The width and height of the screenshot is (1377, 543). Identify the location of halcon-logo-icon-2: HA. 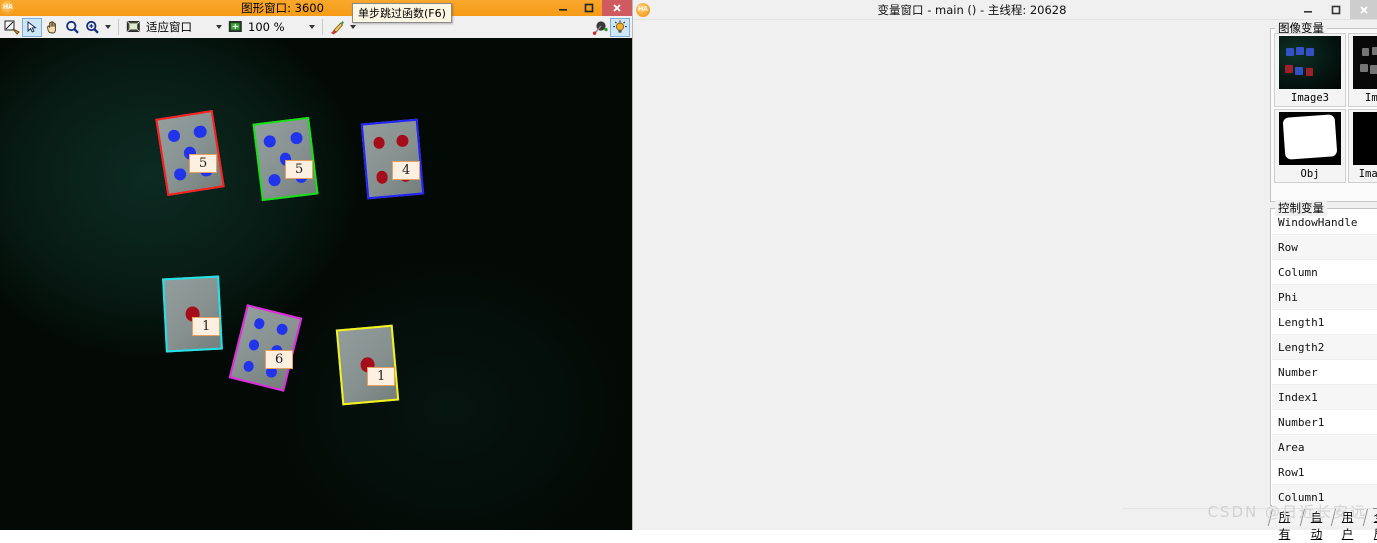
(643, 9).